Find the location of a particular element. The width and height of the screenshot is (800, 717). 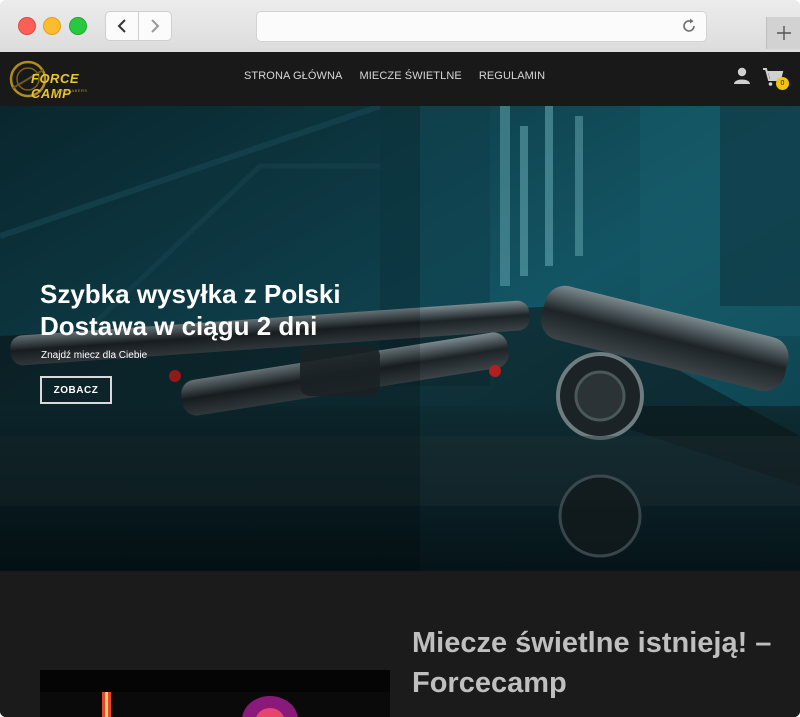

plus-icon is located at coordinates (783, 33).